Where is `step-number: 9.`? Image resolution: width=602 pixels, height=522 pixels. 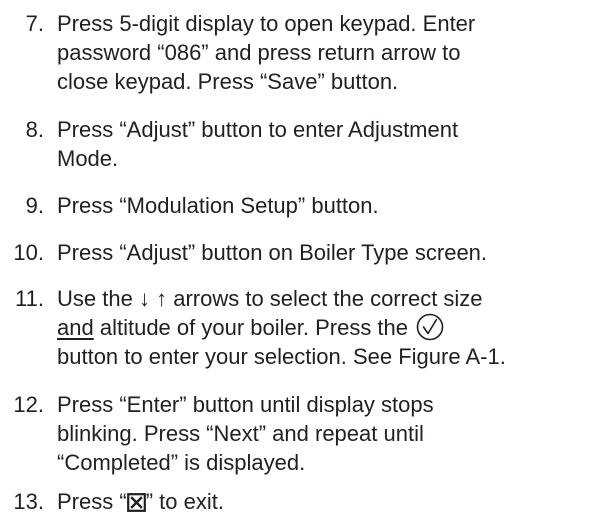
step-number: 9. is located at coordinates (34, 205).